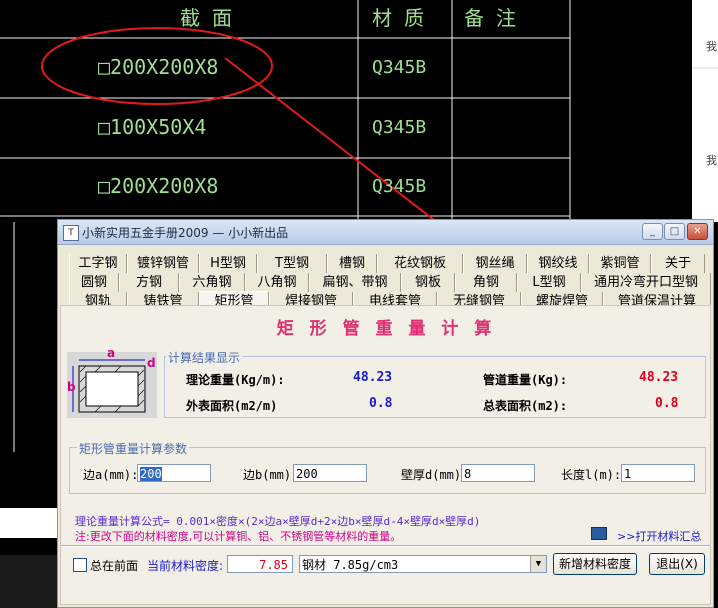 The image size is (718, 608). Describe the element at coordinates (490, 18) in the screenshot. I see `cad-header-remark: 备 注` at that location.